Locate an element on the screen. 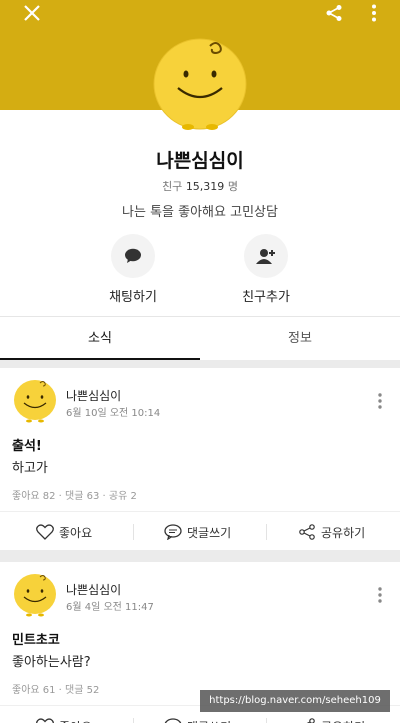 This screenshot has height=723, width=400. tab-bar: 소식 정보 is located at coordinates (200, 338).